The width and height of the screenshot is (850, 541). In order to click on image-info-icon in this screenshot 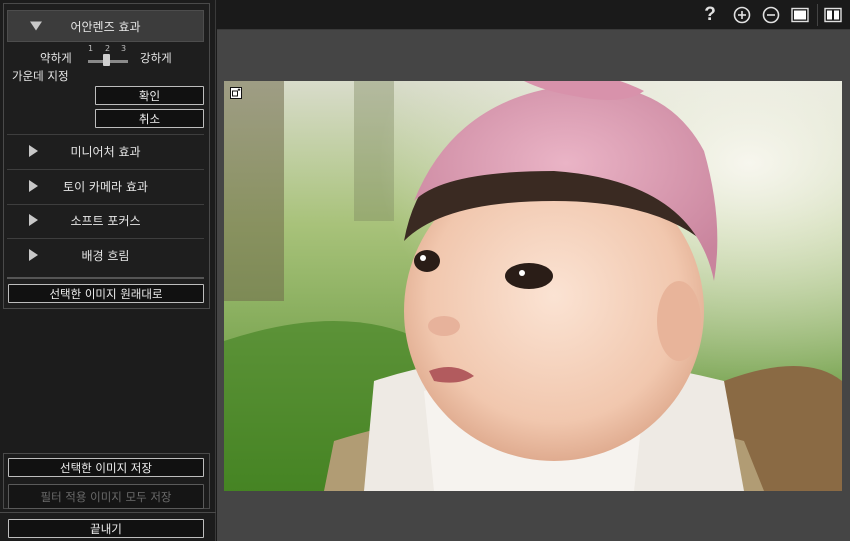, I will do `click(236, 93)`.